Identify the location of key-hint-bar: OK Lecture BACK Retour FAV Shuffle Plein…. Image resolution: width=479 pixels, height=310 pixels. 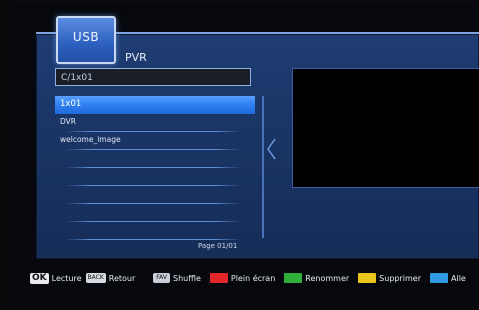
(254, 278).